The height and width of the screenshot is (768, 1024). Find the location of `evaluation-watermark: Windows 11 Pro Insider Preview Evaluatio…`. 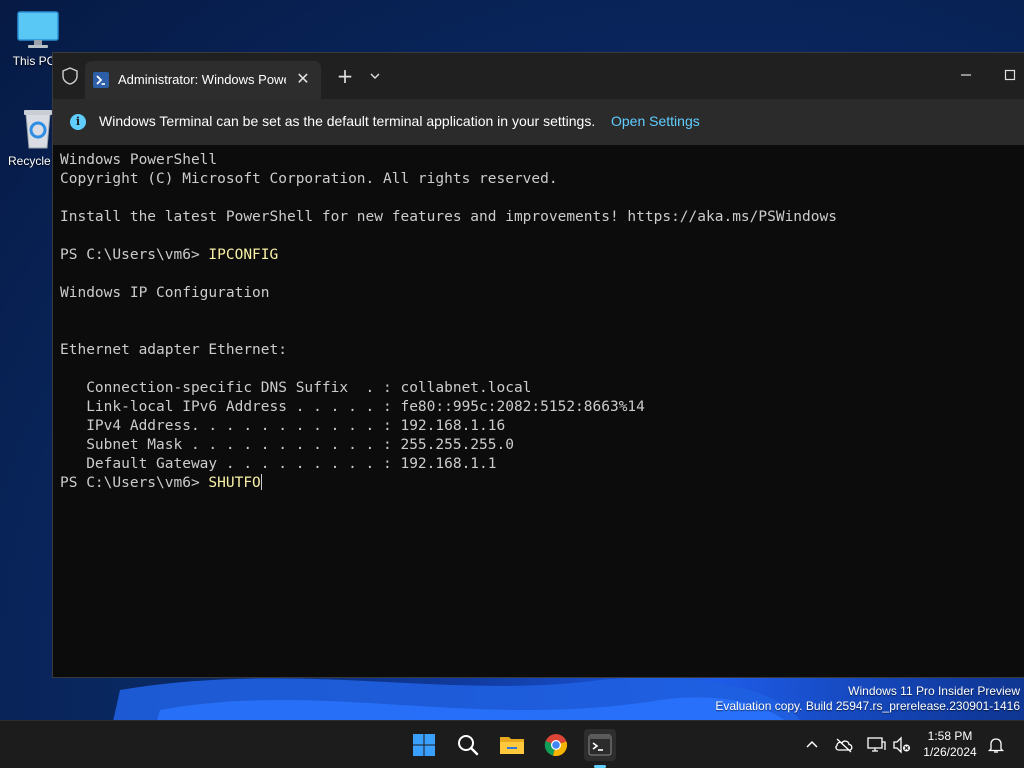

evaluation-watermark: Windows 11 Pro Insider Preview Evaluatio… is located at coordinates (867, 699).